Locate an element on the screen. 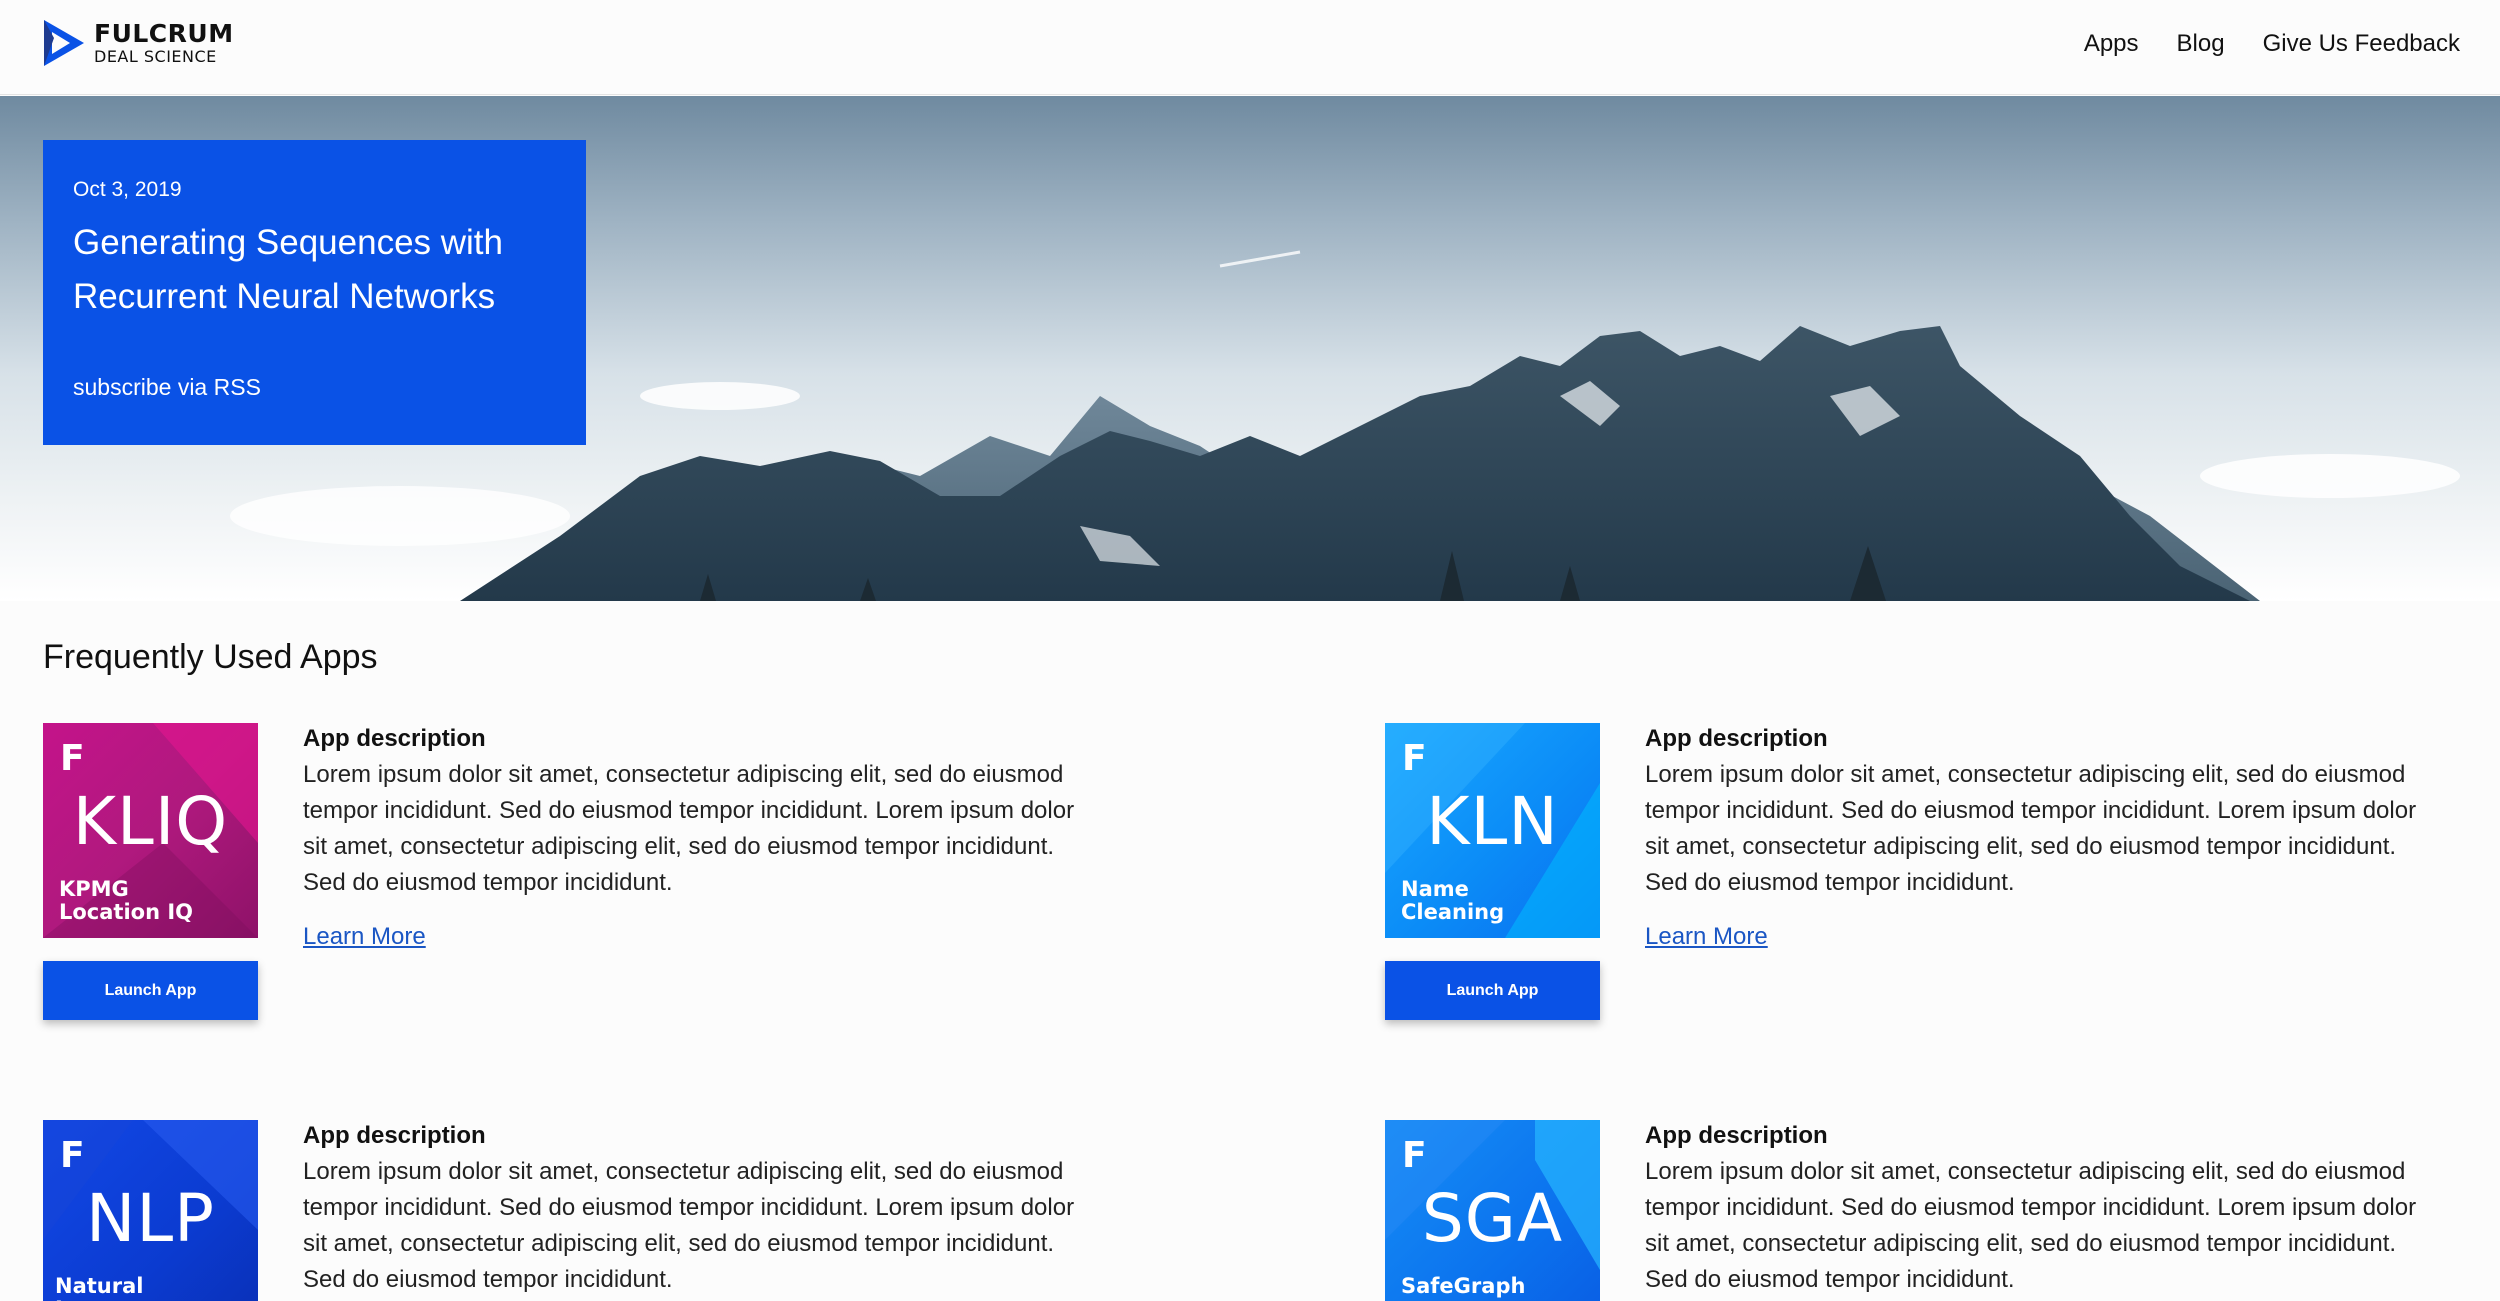 Image resolution: width=2500 pixels, height=1301 pixels. app-tile-sga: F SGA SafeGraph is located at coordinates (1492, 1210).